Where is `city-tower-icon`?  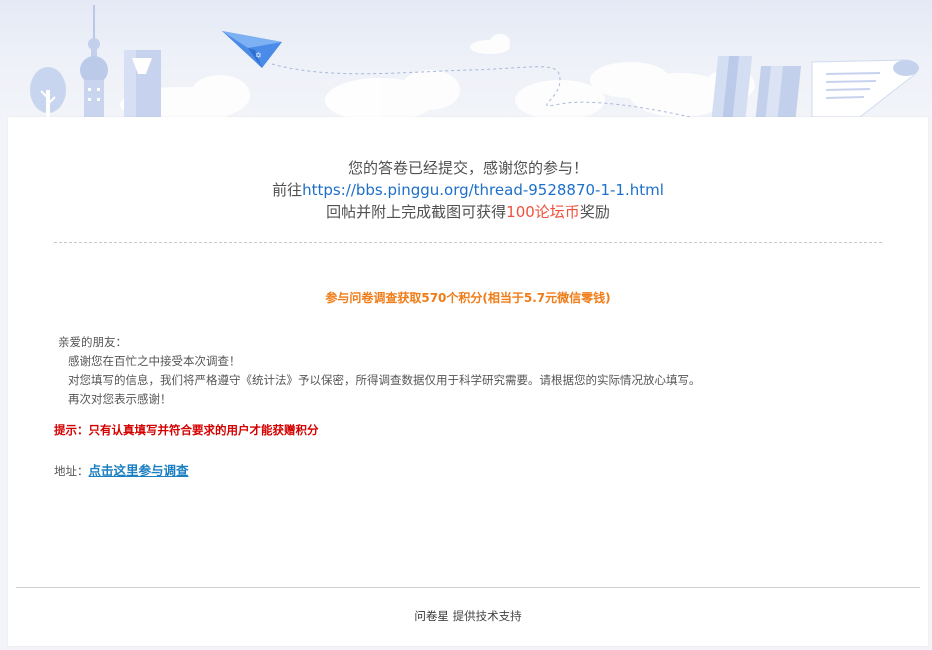
city-tower-icon is located at coordinates (94, 61).